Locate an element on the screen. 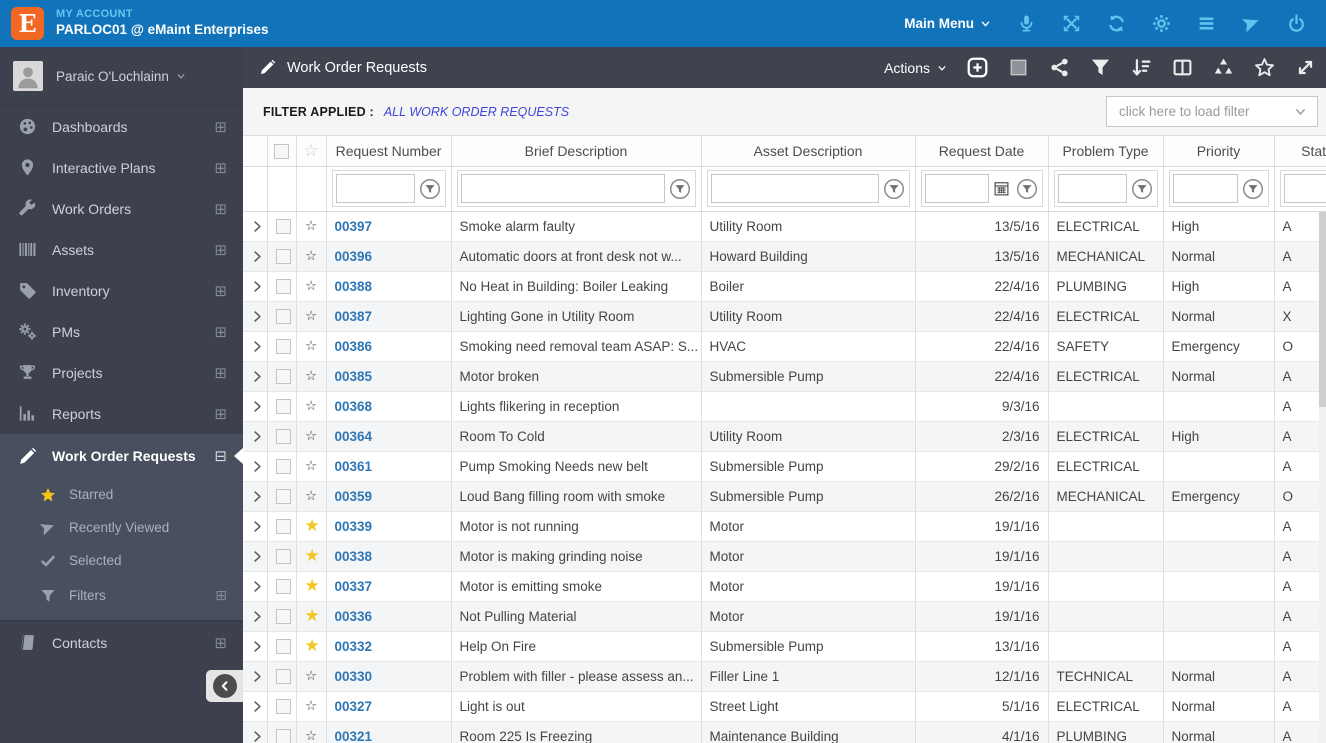  sidebar-item-reports: Reports ⊞ is located at coordinates (121, 413).